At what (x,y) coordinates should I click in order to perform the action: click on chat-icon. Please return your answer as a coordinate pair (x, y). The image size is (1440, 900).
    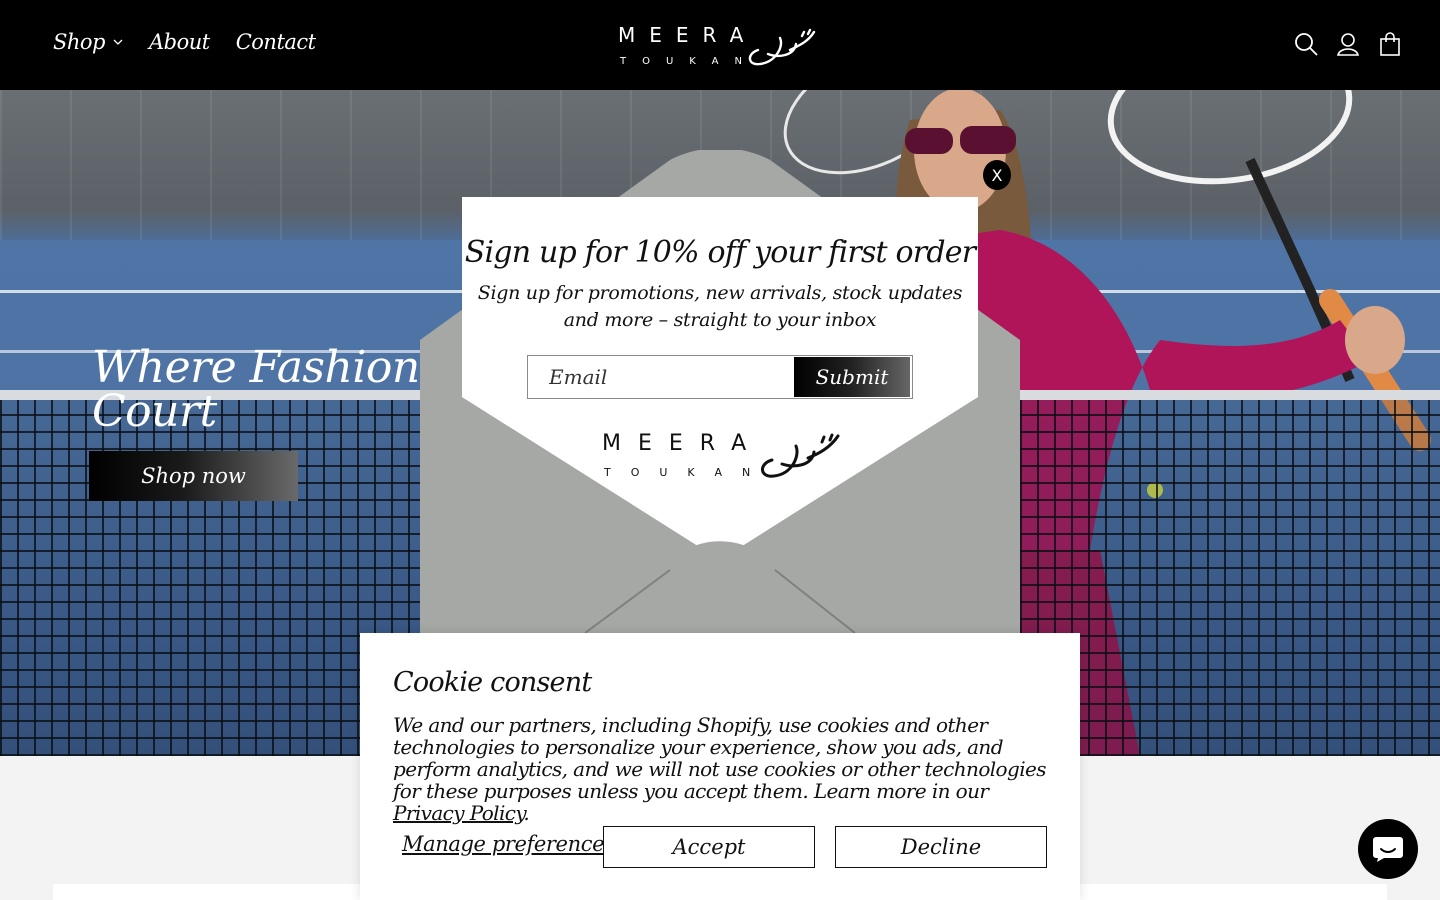
    Looking at the image, I should click on (1388, 849).